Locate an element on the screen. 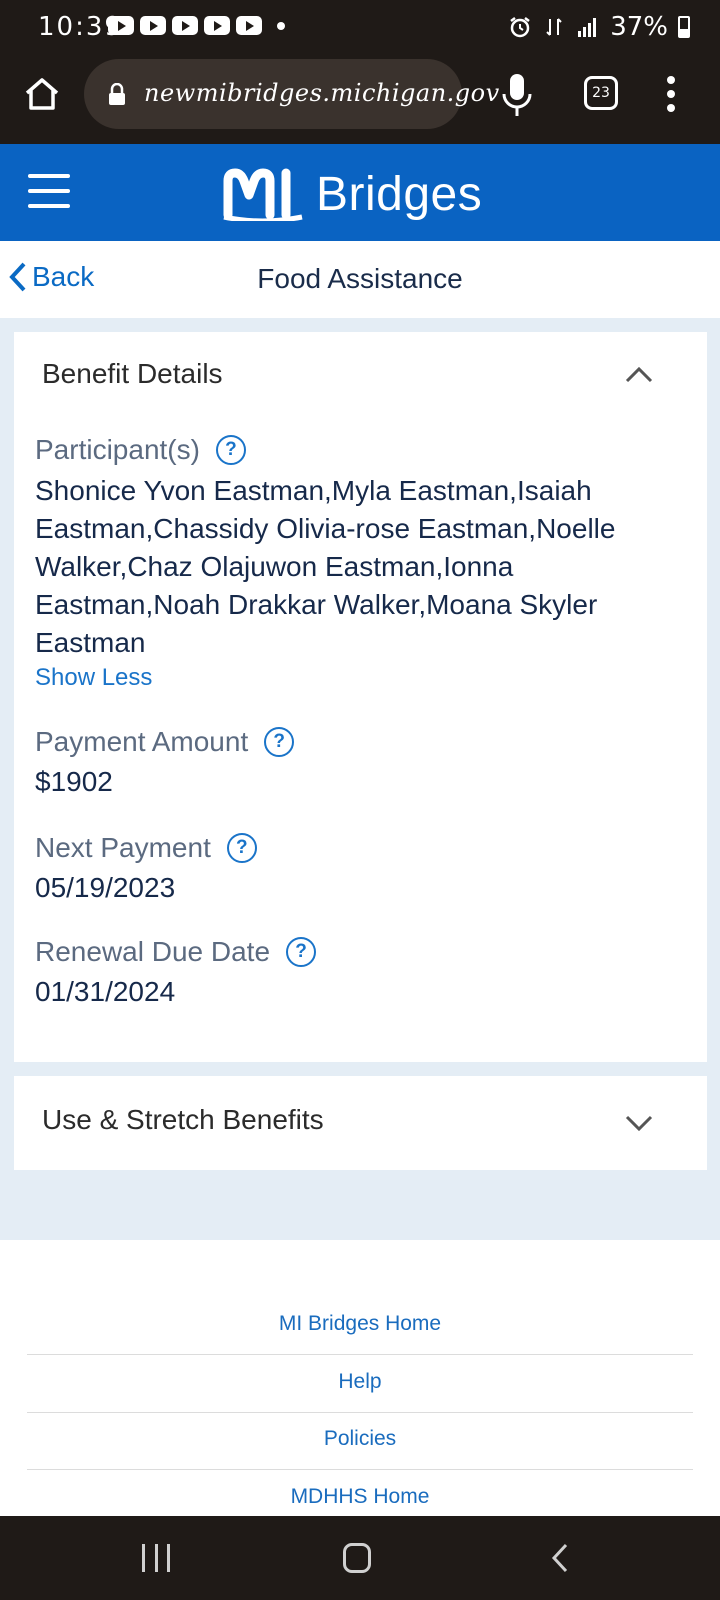 The height and width of the screenshot is (1600, 720). notification-icons is located at coordinates (185, 25).